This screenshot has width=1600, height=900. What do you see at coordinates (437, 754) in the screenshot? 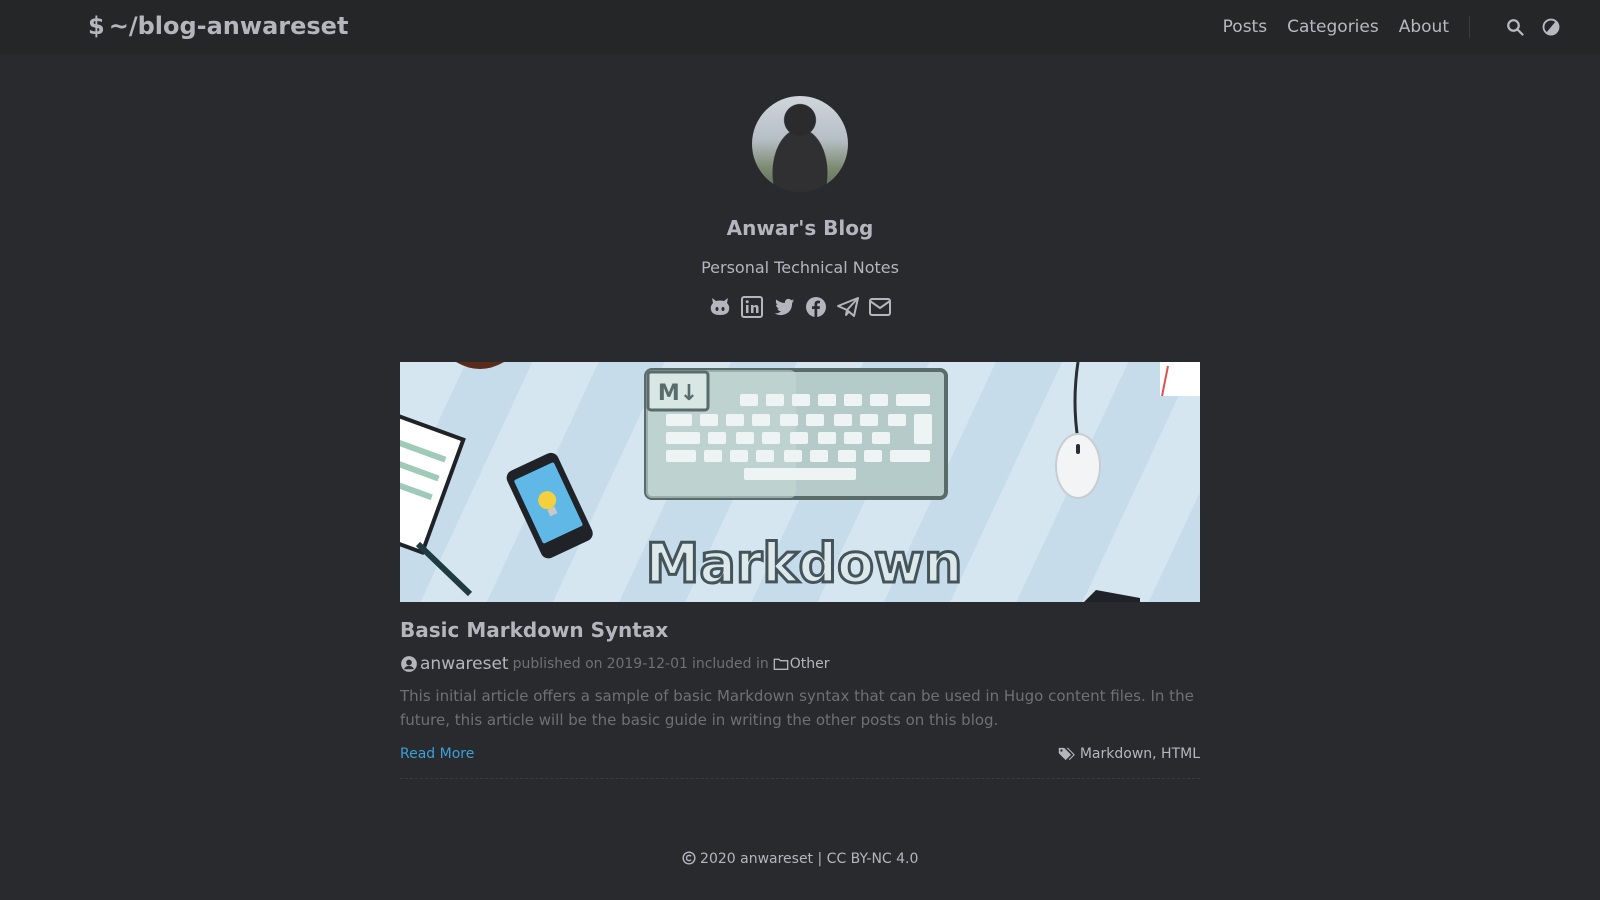
I see `read-more-link: Read More` at bounding box center [437, 754].